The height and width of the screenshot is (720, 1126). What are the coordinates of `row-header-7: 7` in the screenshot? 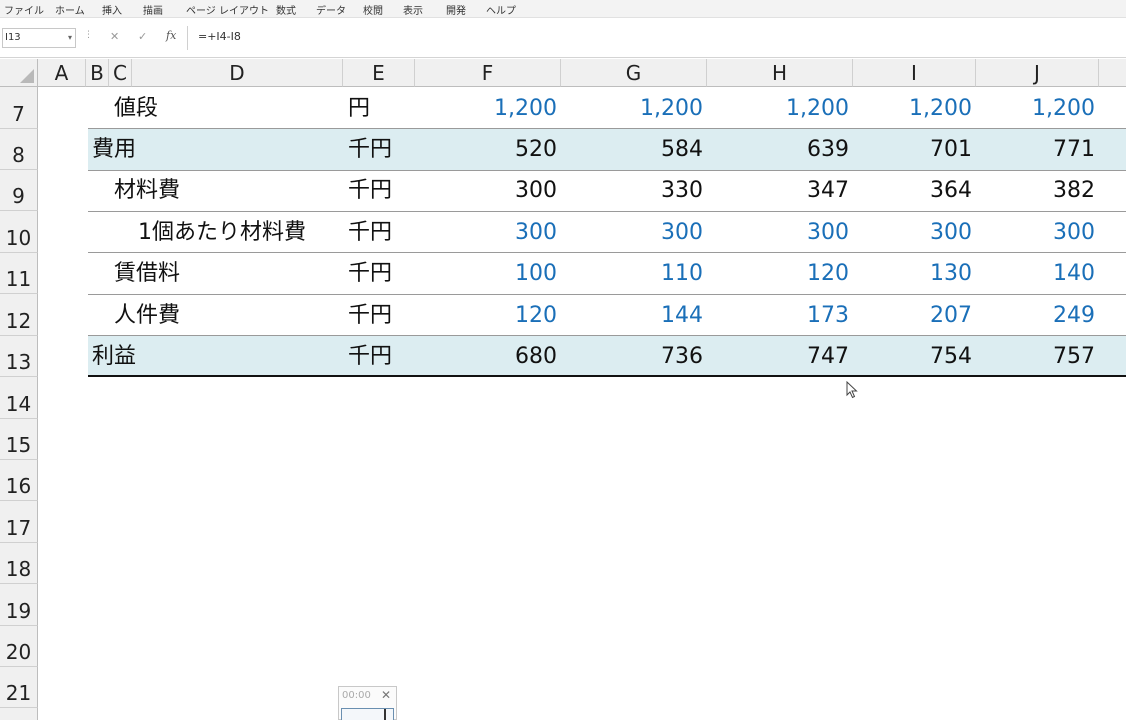 It's located at (19, 108).